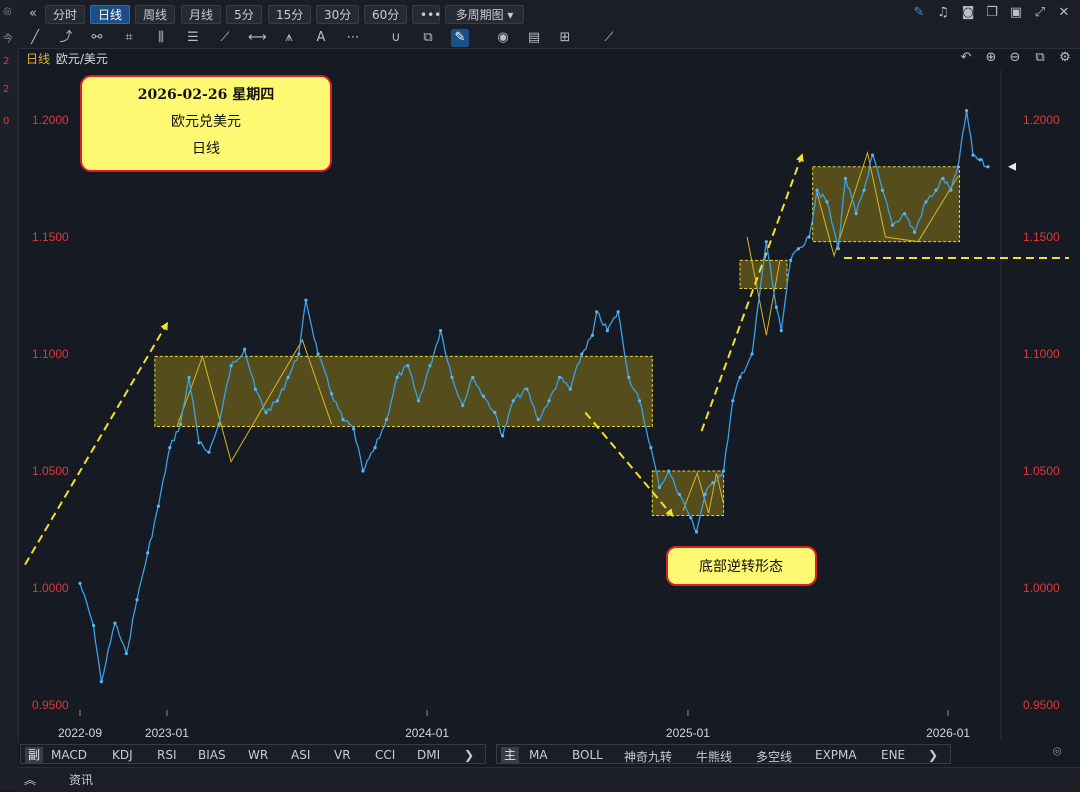  Describe the element at coordinates (919, 13) in the screenshot. I see `pen-icon: ✎` at that location.